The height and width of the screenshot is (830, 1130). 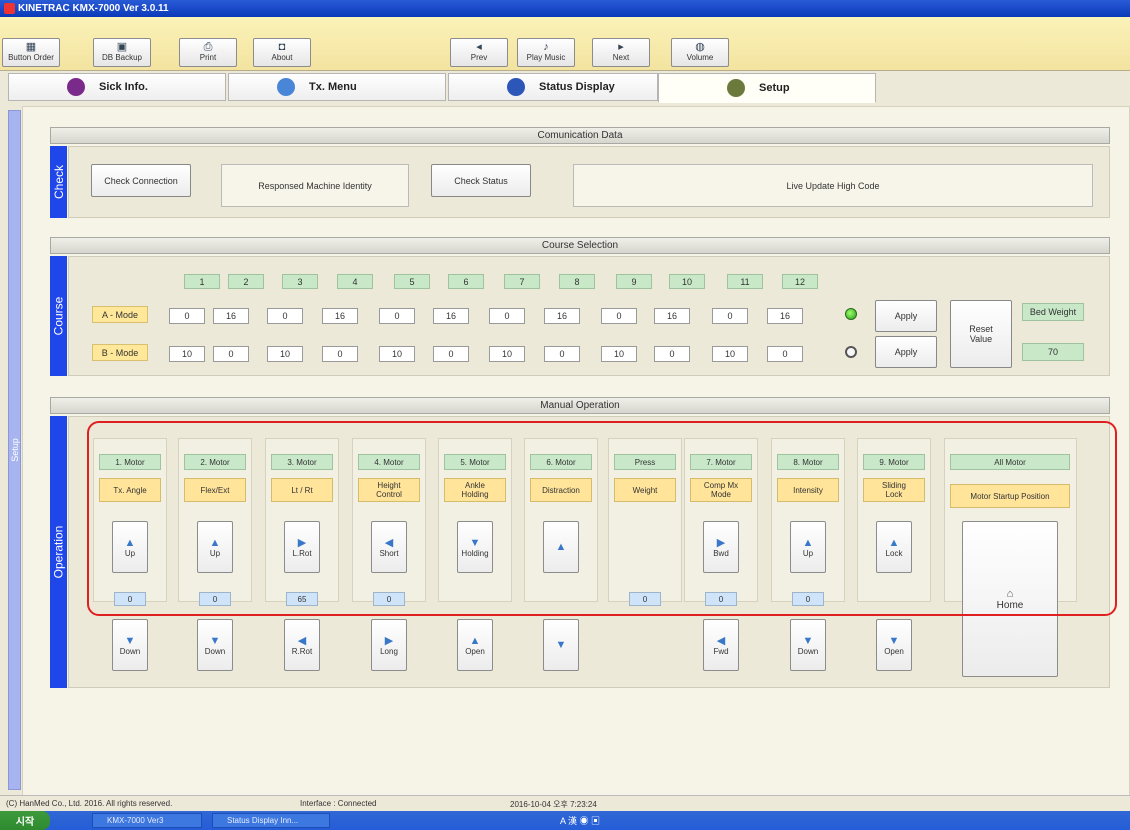 I want to click on 5-motor-down-button: ▲ Open, so click(x=475, y=645).